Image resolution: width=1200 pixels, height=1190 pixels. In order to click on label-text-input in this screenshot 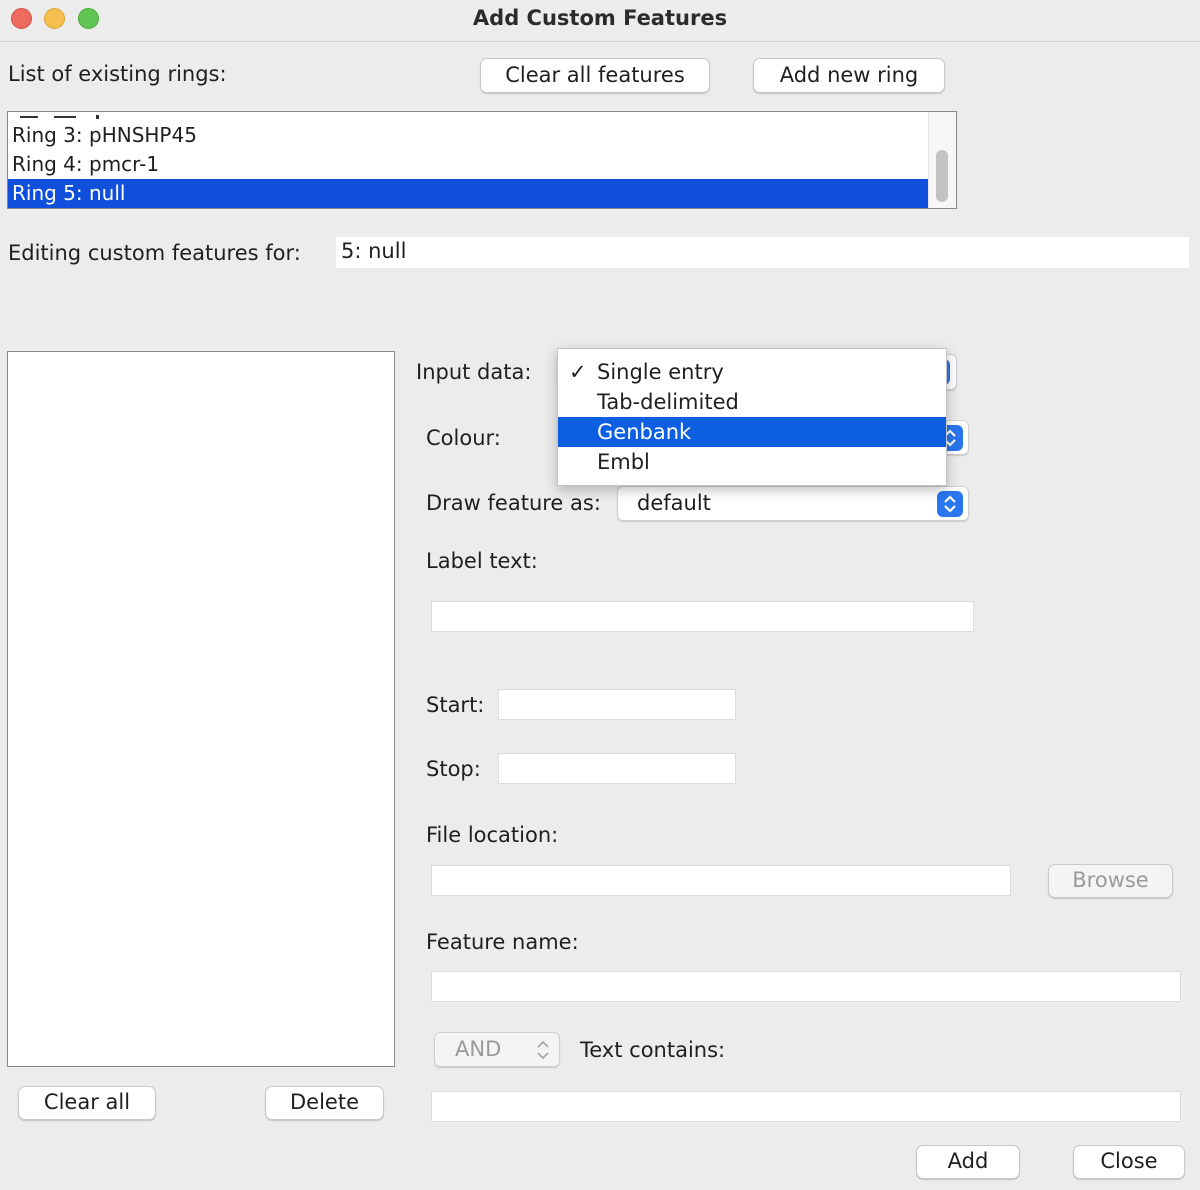, I will do `click(702, 616)`.